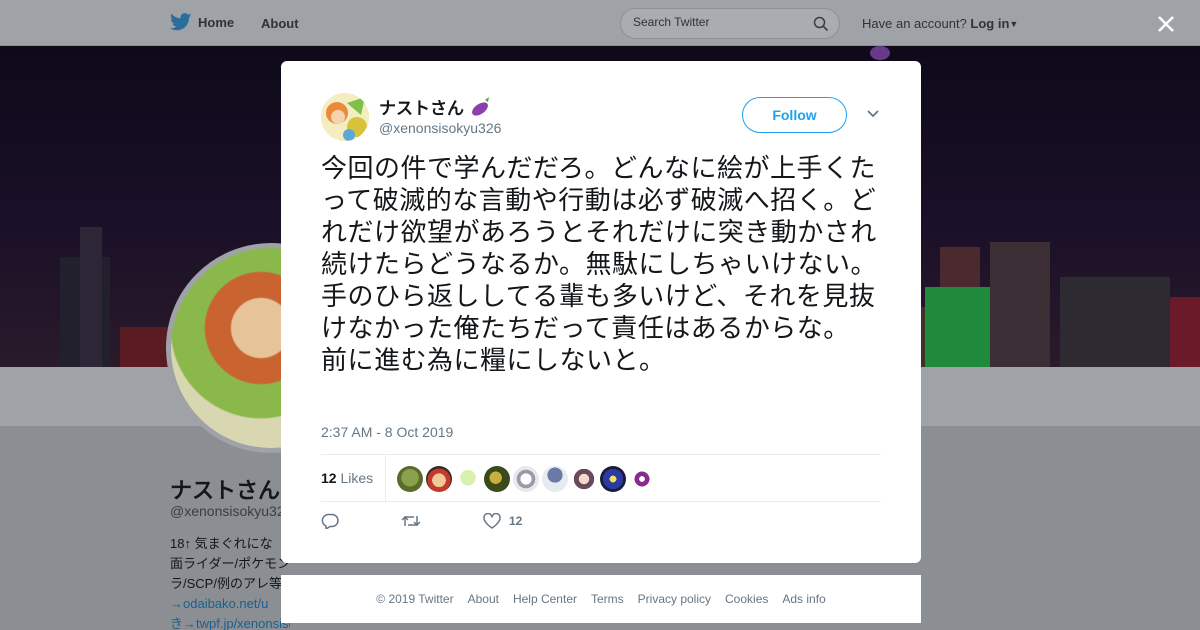 The height and width of the screenshot is (630, 1200). I want to click on retweet-icon, so click(411, 521).